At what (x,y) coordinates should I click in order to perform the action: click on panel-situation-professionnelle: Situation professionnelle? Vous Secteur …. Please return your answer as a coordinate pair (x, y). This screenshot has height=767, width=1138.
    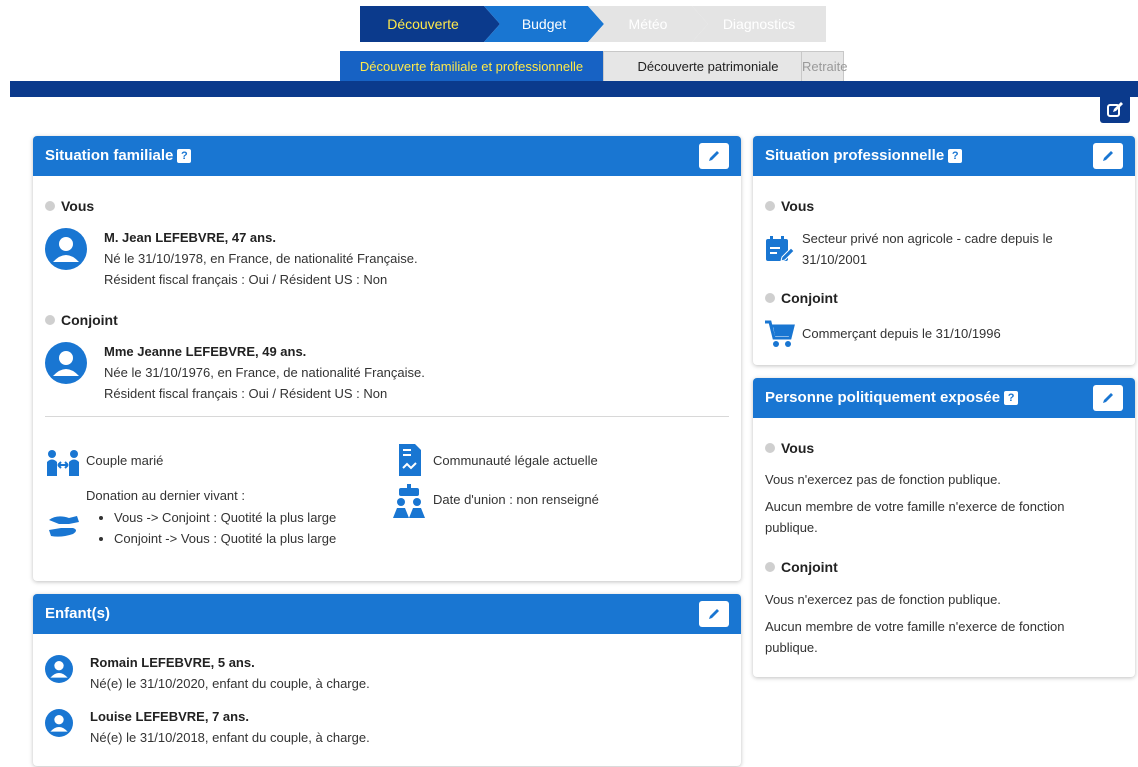
    Looking at the image, I should click on (944, 250).